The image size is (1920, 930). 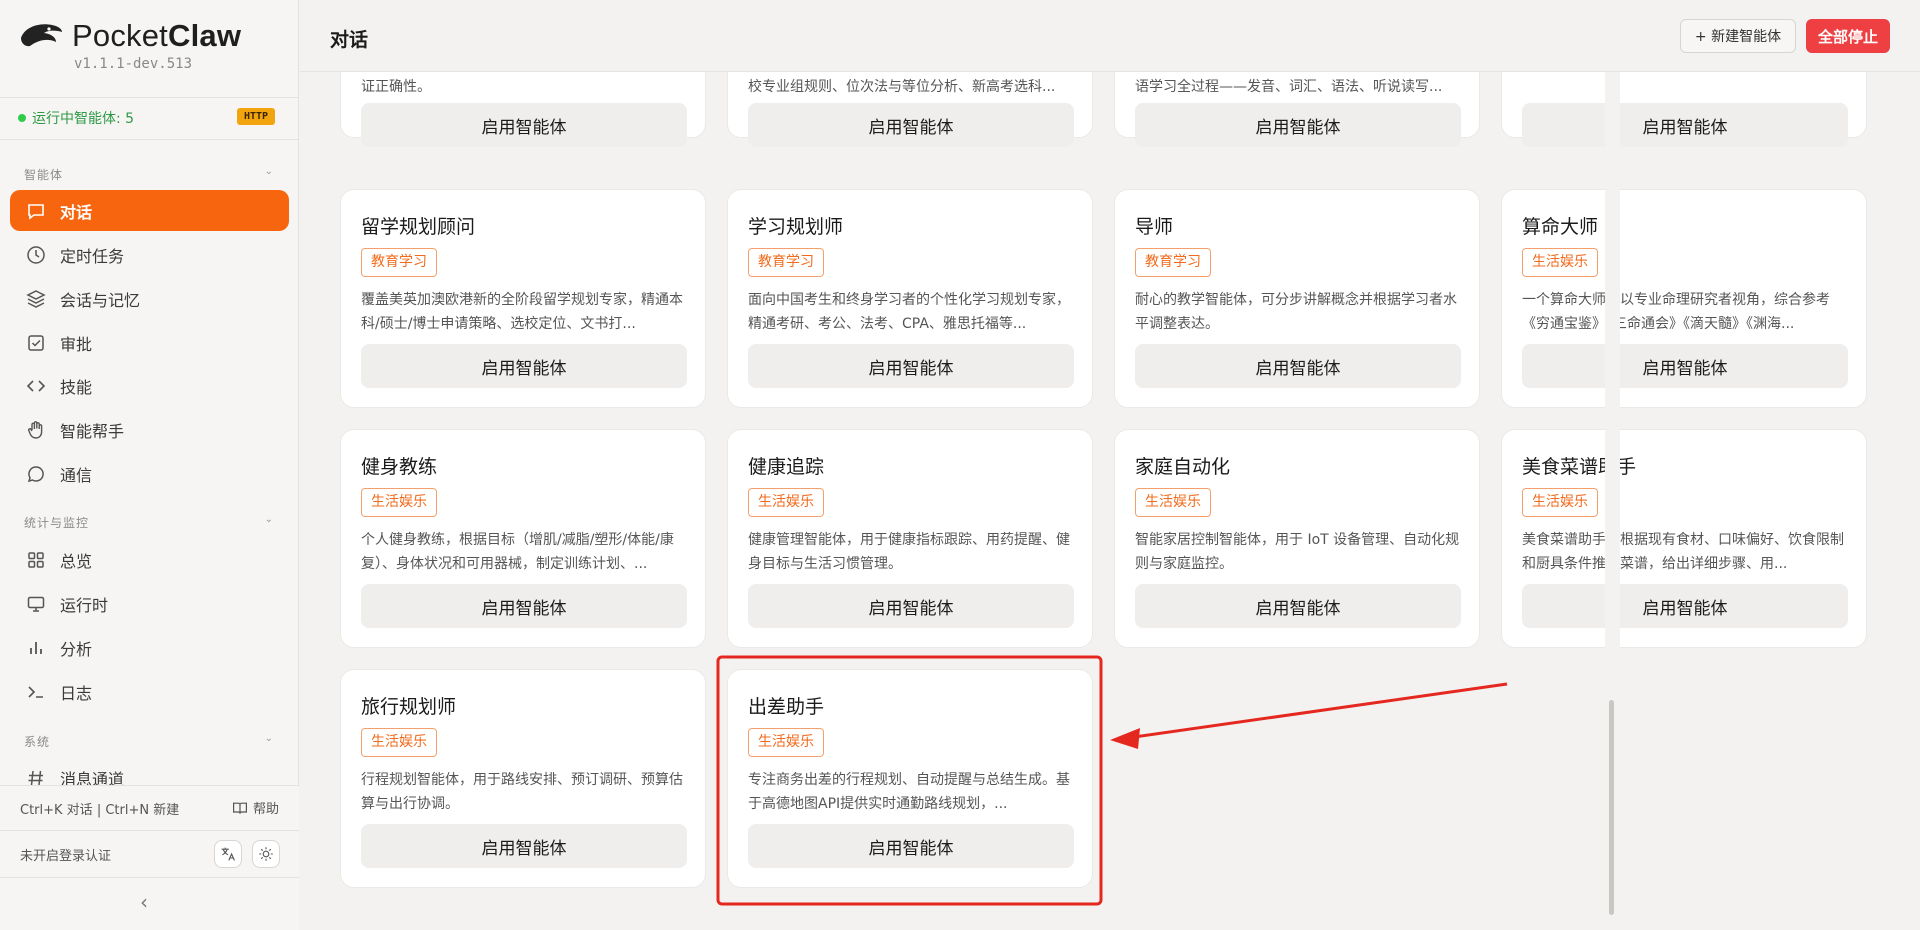 What do you see at coordinates (149, 174) in the screenshot?
I see `section-label-agents: 智能体 ⌄` at bounding box center [149, 174].